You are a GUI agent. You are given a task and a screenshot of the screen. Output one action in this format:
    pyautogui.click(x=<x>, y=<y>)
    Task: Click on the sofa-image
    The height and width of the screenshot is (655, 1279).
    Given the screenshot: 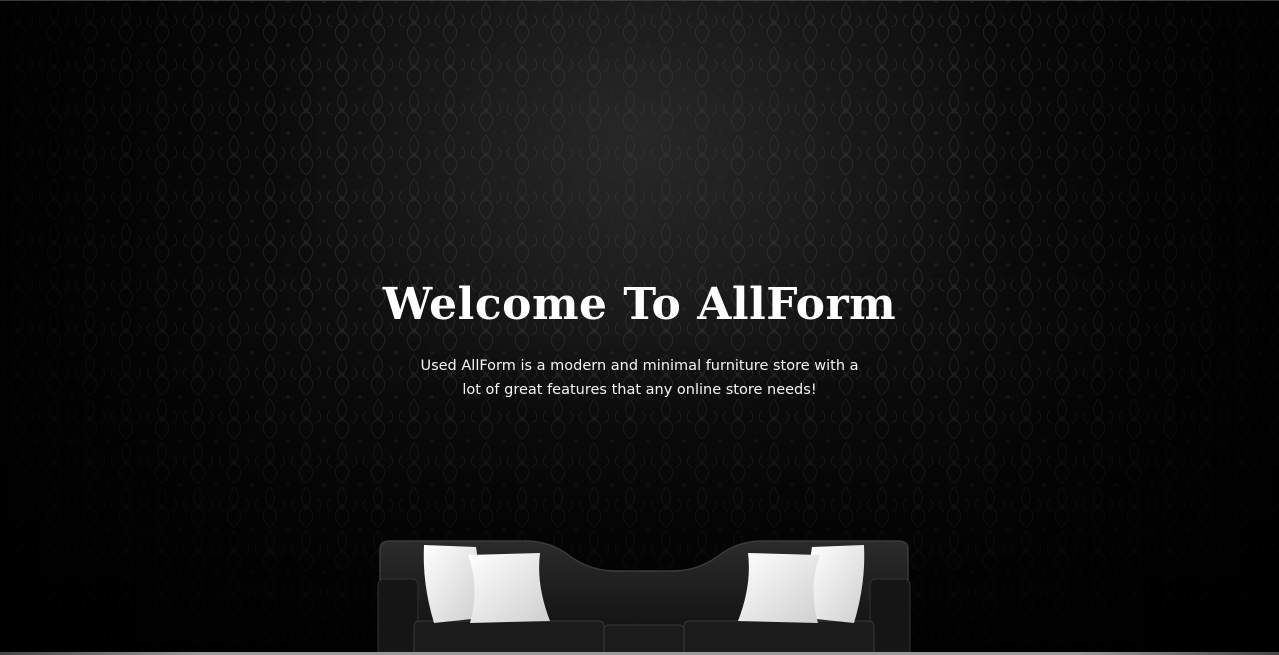 What is the action you would take?
    pyautogui.click(x=644, y=597)
    